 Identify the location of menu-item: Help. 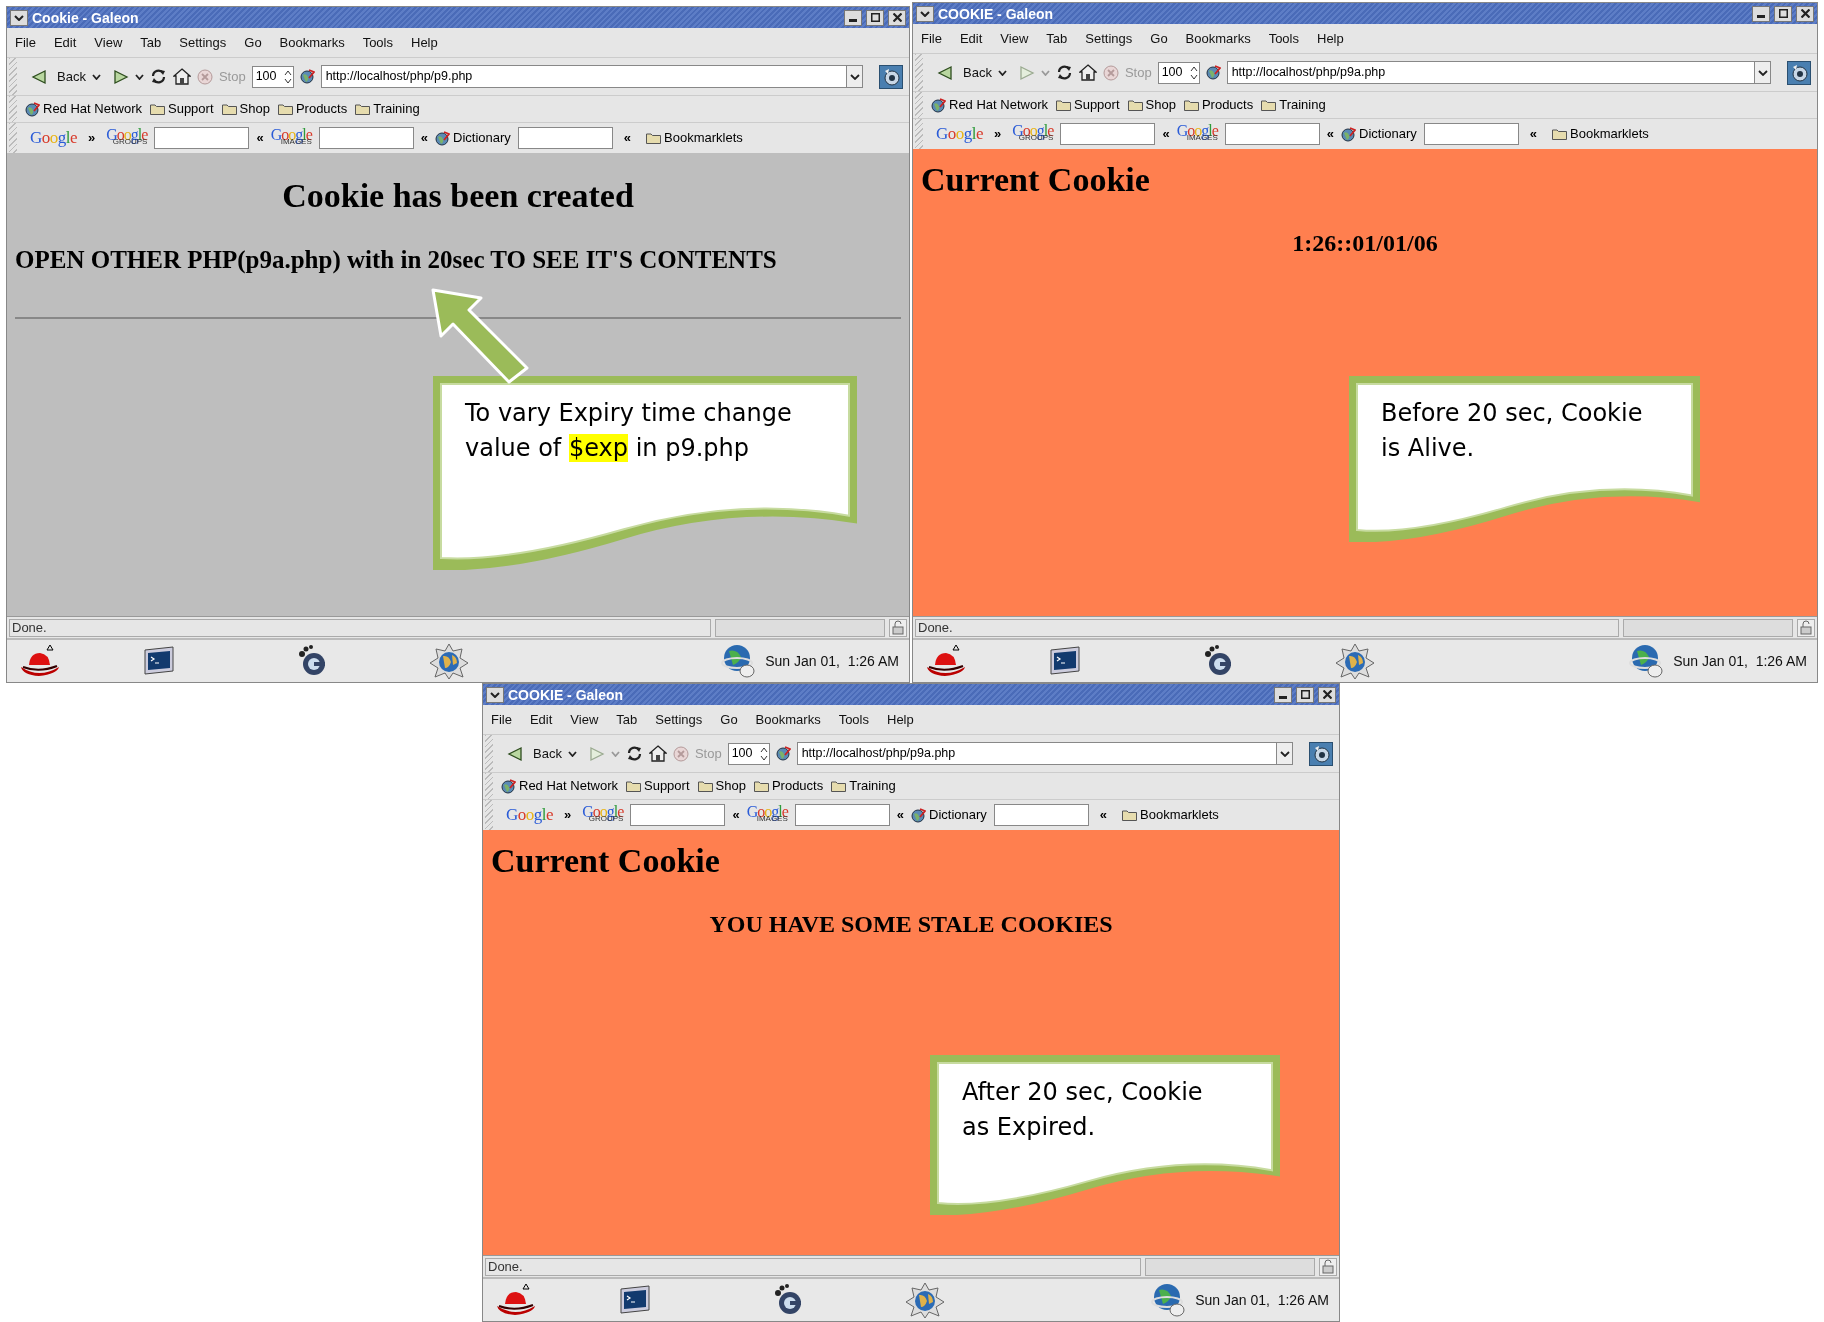
(1330, 38).